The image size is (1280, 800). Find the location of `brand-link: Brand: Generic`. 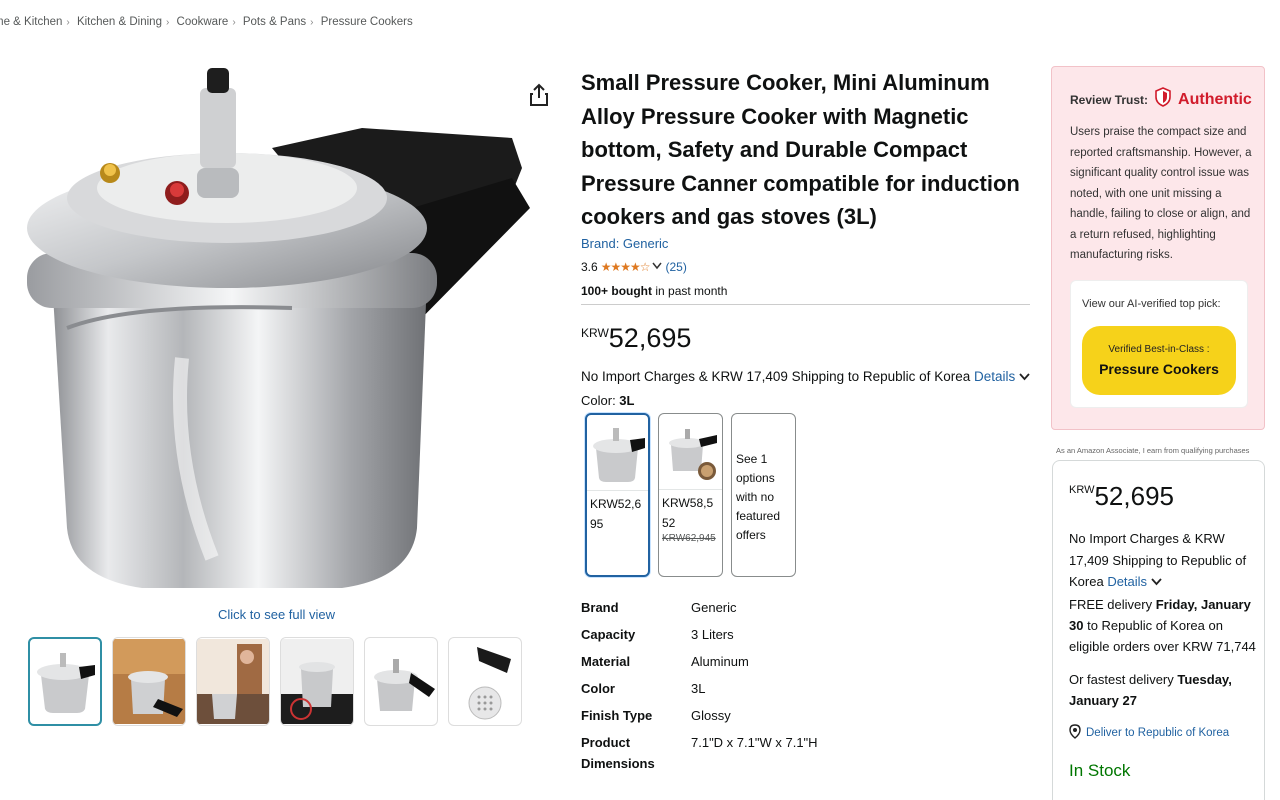

brand-link: Brand: Generic is located at coordinates (624, 243).